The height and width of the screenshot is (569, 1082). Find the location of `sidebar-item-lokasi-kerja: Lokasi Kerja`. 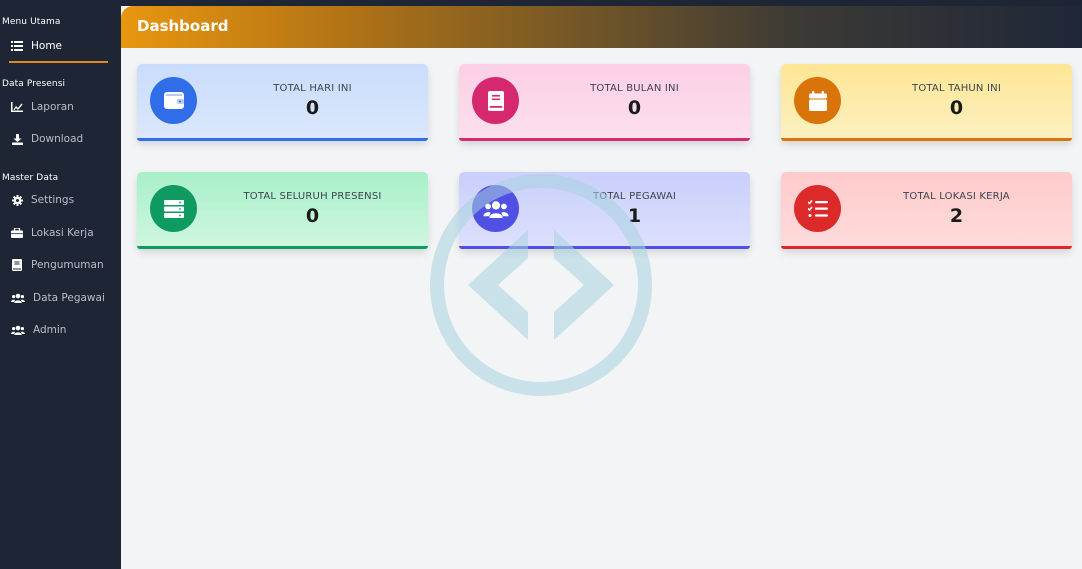

sidebar-item-lokasi-kerja: Lokasi Kerja is located at coordinates (60, 233).